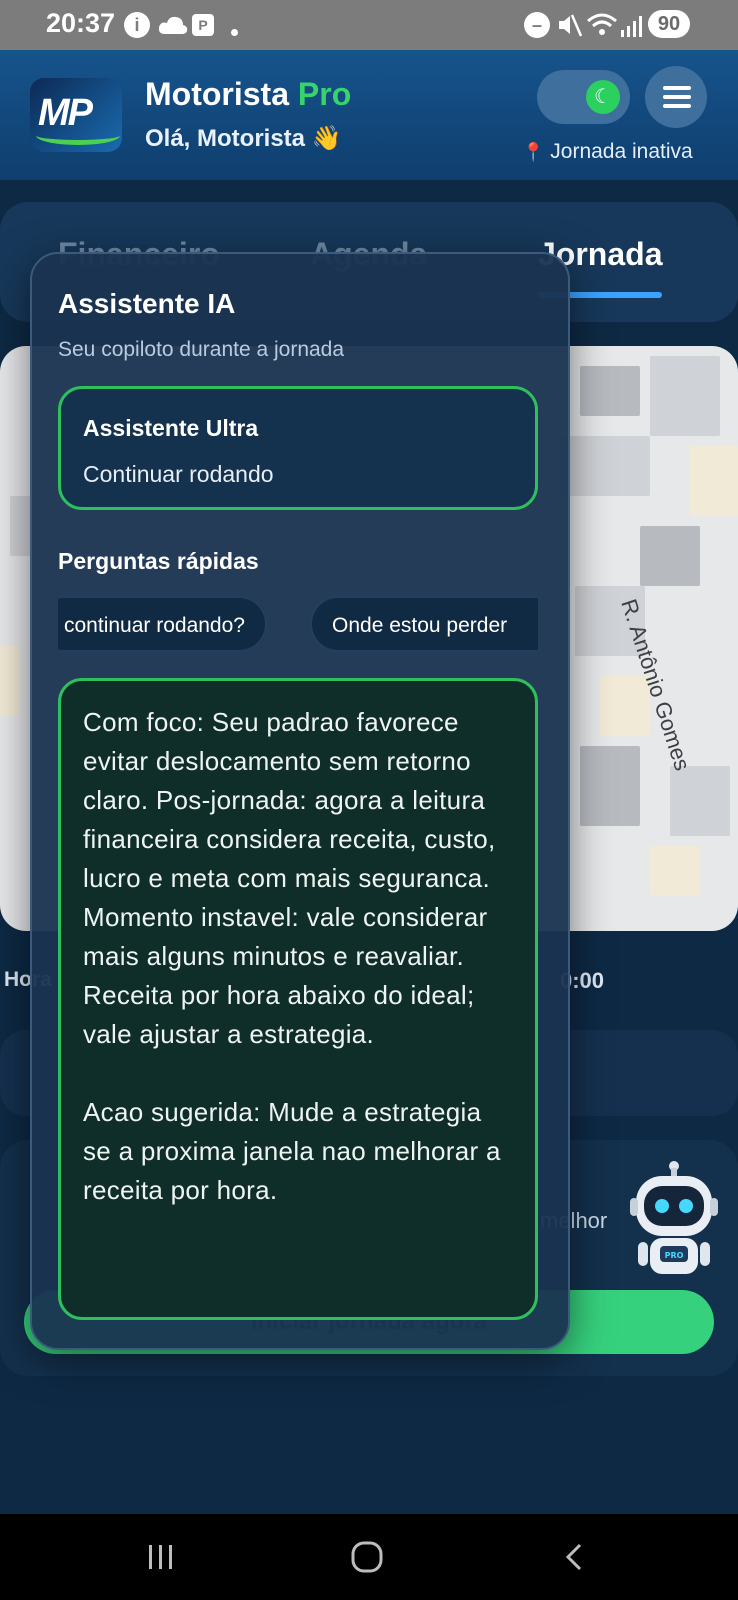 The image size is (738, 1600). I want to click on app-title: Motorista Pro, so click(248, 94).